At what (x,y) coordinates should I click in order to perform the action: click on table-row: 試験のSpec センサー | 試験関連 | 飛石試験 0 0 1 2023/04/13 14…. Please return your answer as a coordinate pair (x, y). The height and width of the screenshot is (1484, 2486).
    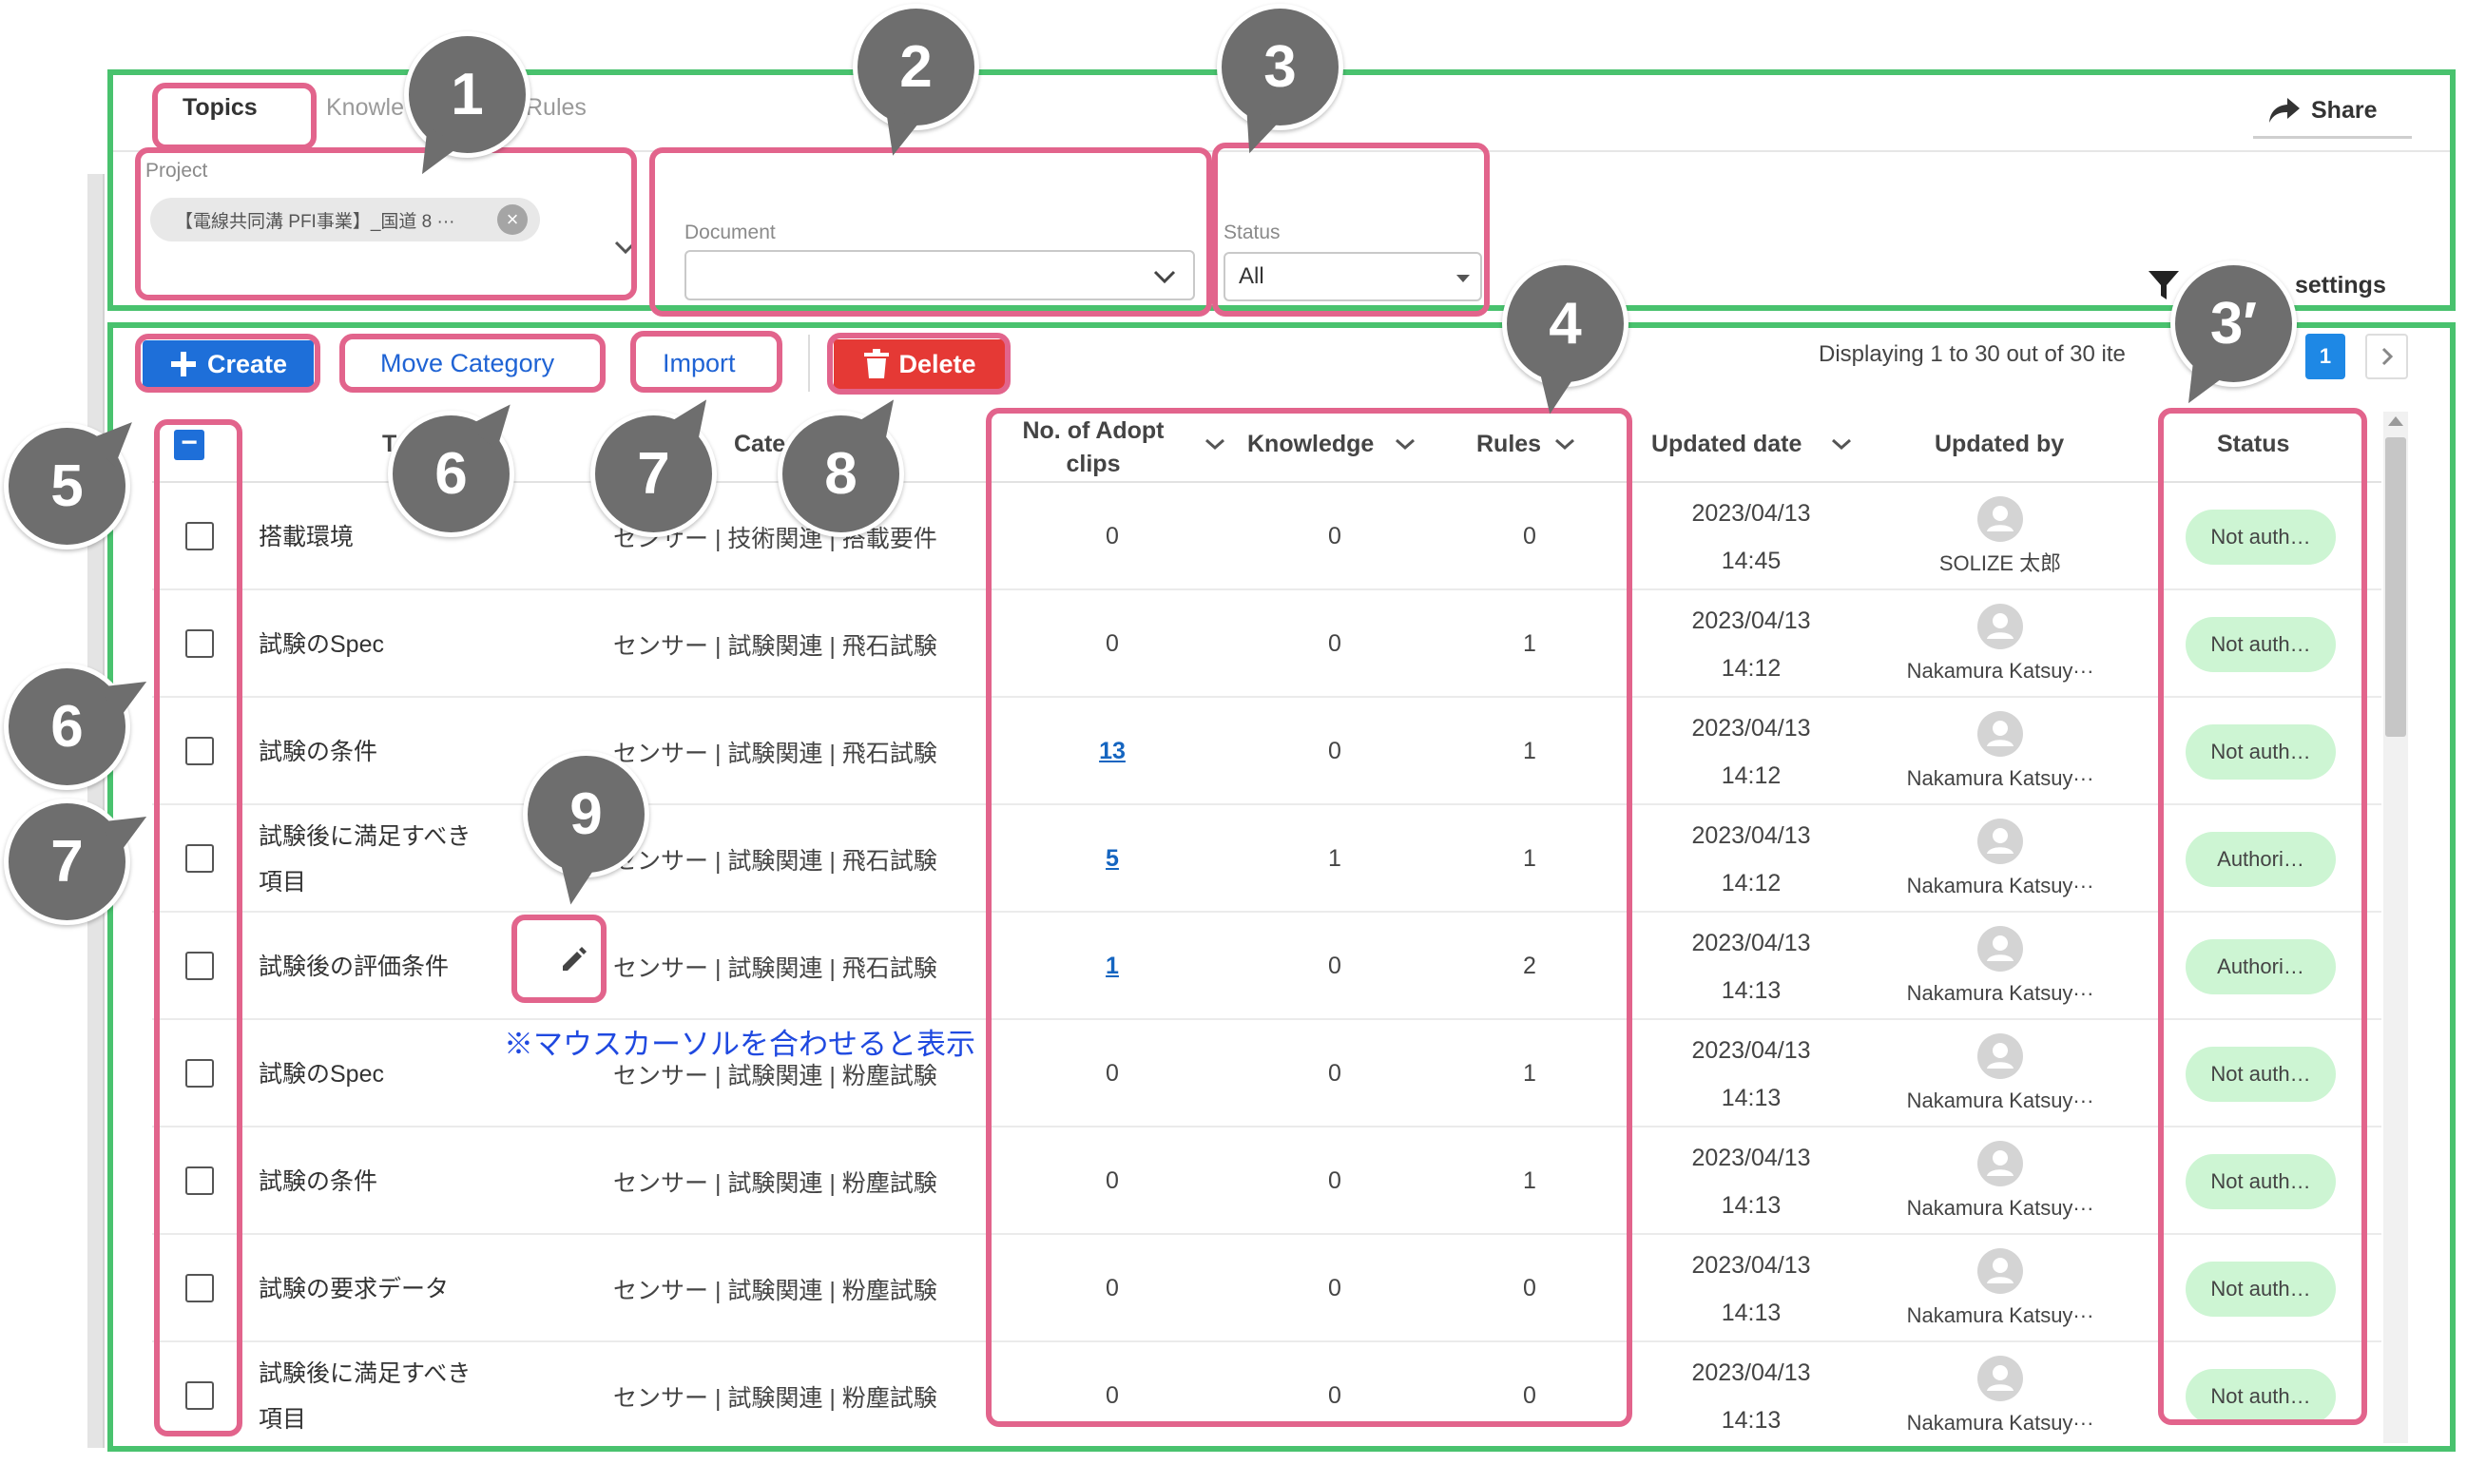
    Looking at the image, I should click on (1190, 644).